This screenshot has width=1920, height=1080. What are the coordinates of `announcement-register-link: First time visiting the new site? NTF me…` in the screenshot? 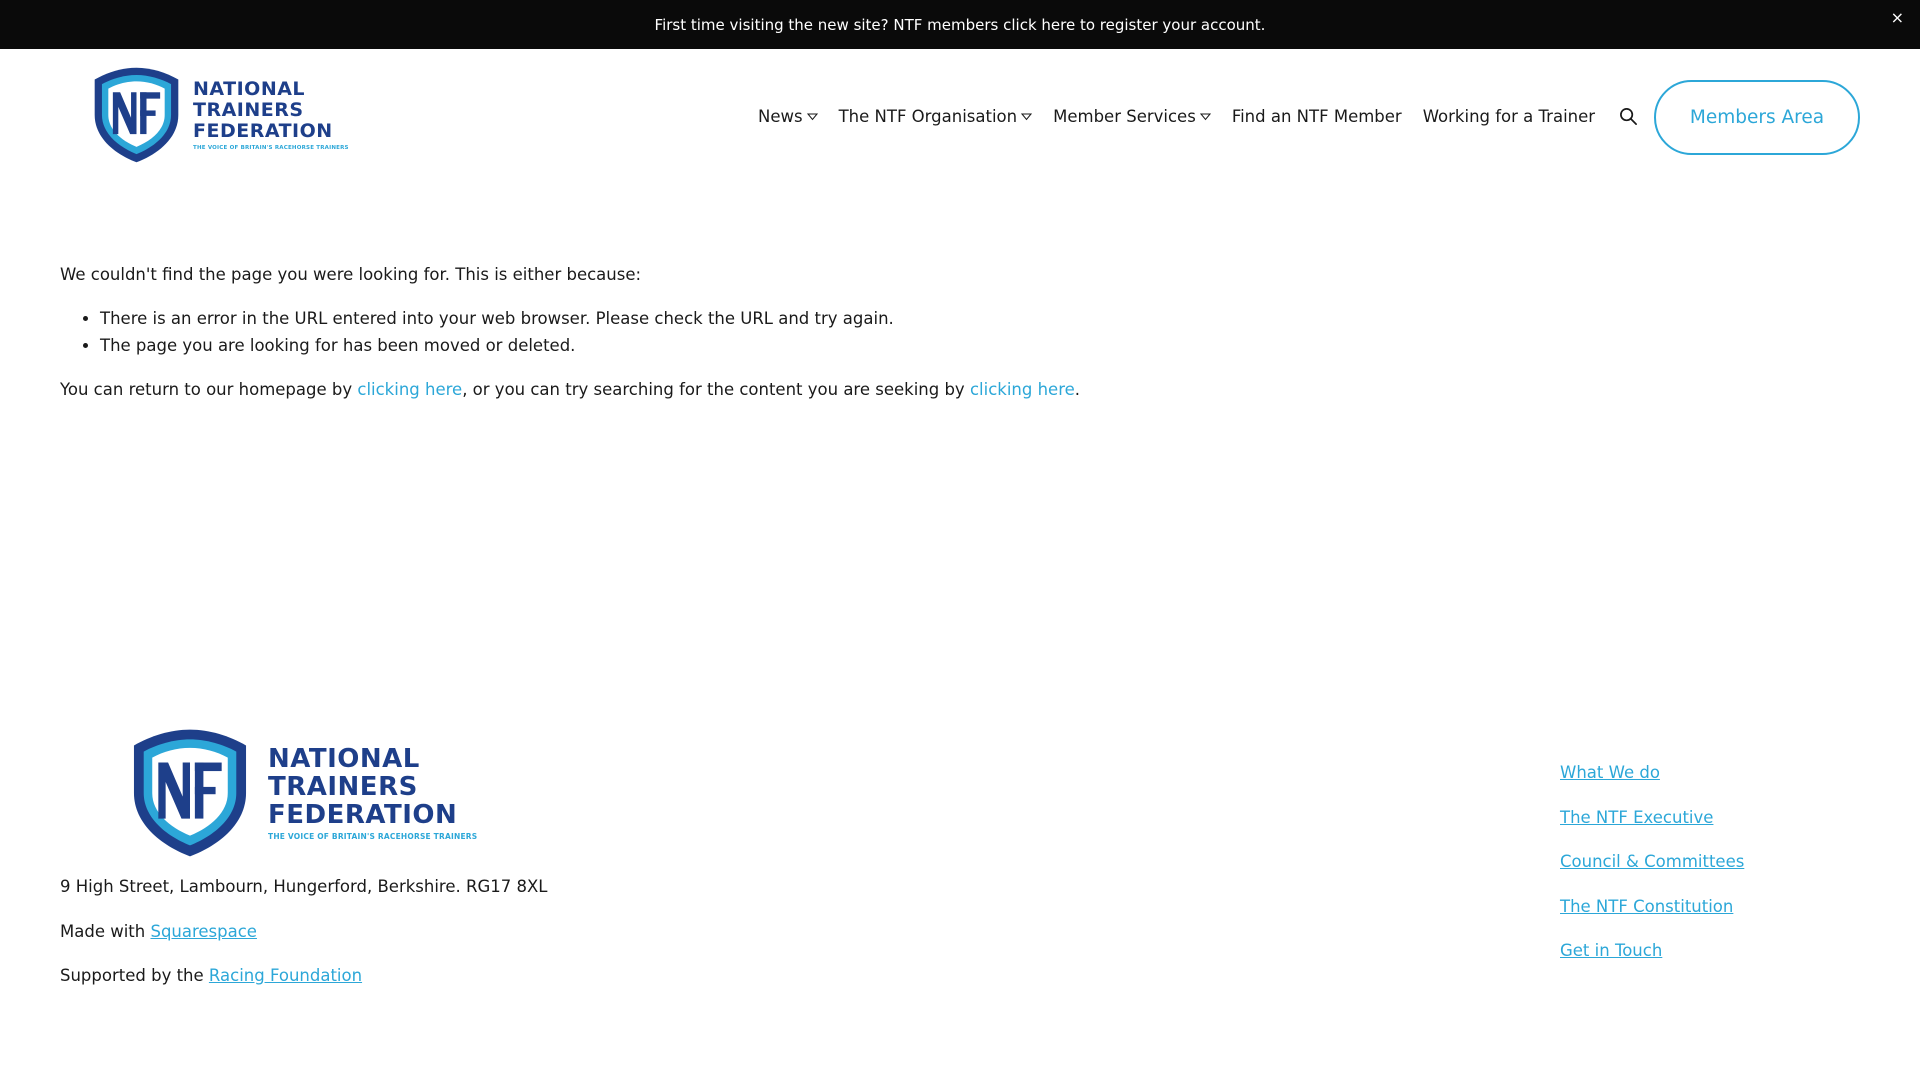 It's located at (960, 25).